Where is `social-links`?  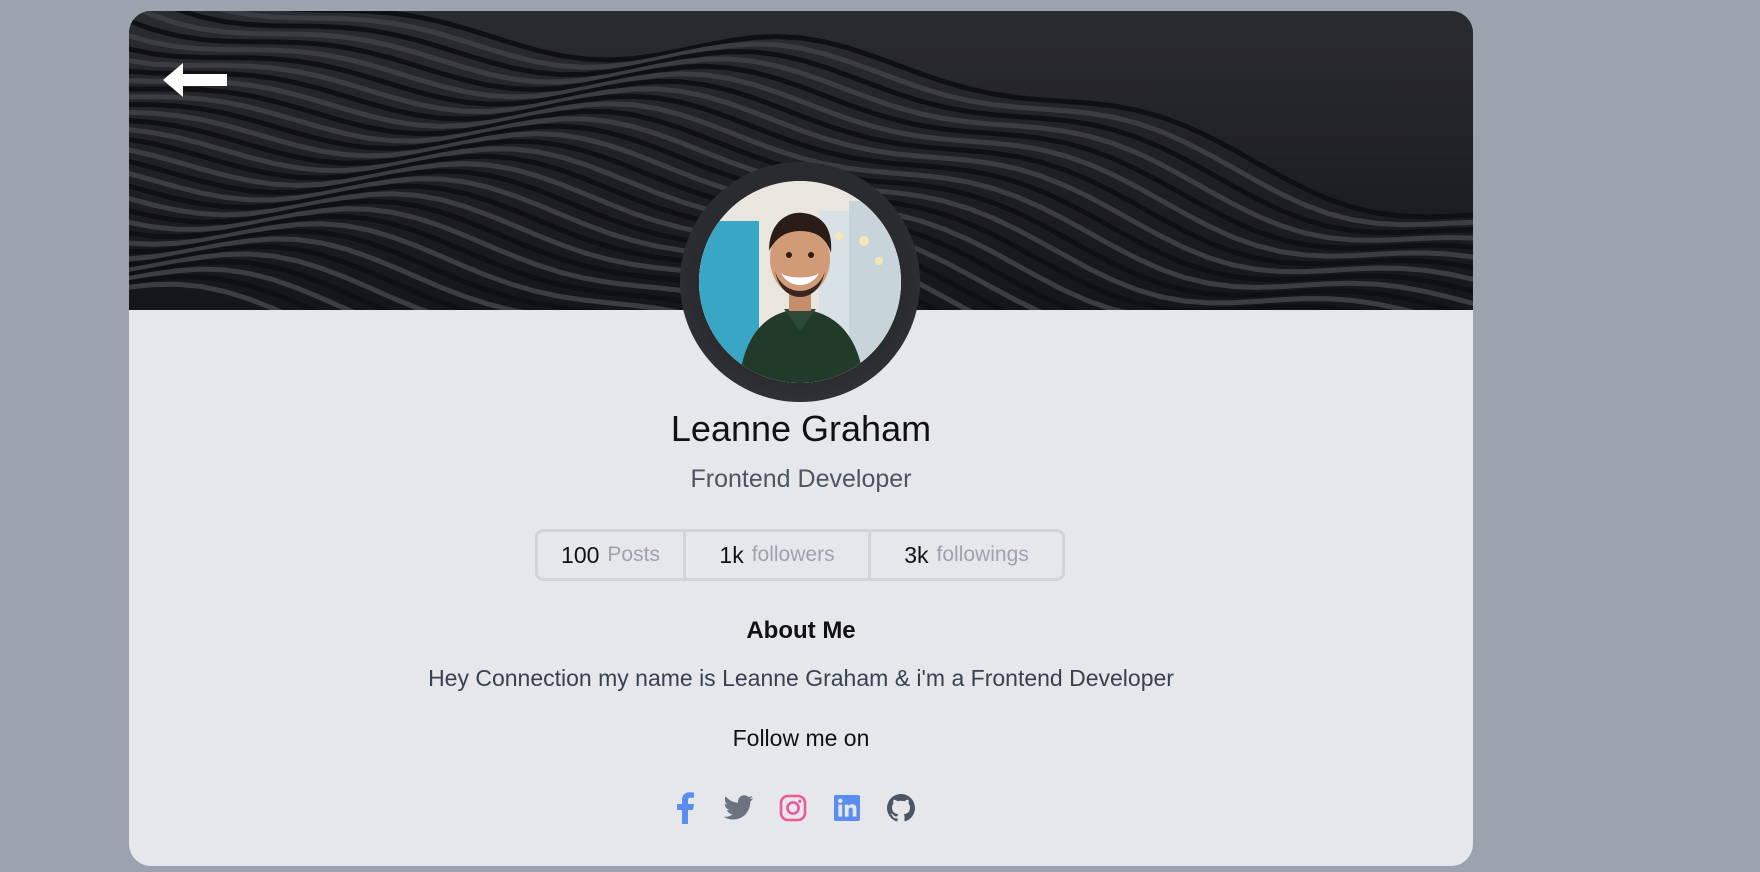
social-links is located at coordinates (793, 808).